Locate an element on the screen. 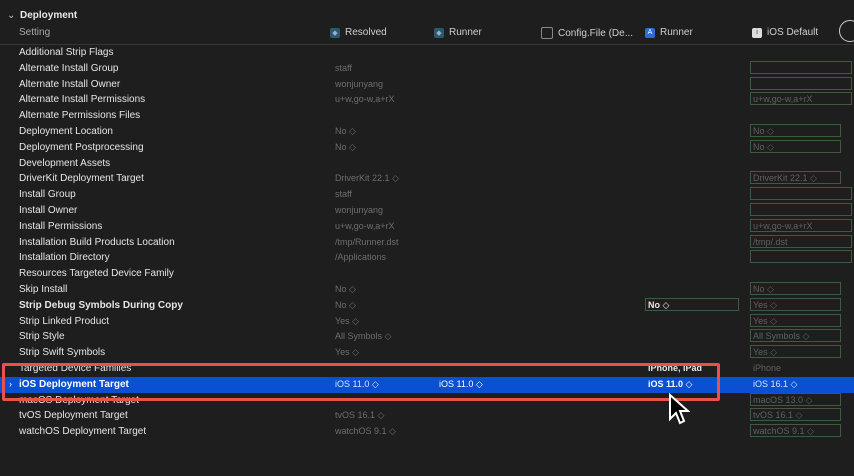 This screenshot has height=476, width=854. app-target-icon: A is located at coordinates (650, 32).